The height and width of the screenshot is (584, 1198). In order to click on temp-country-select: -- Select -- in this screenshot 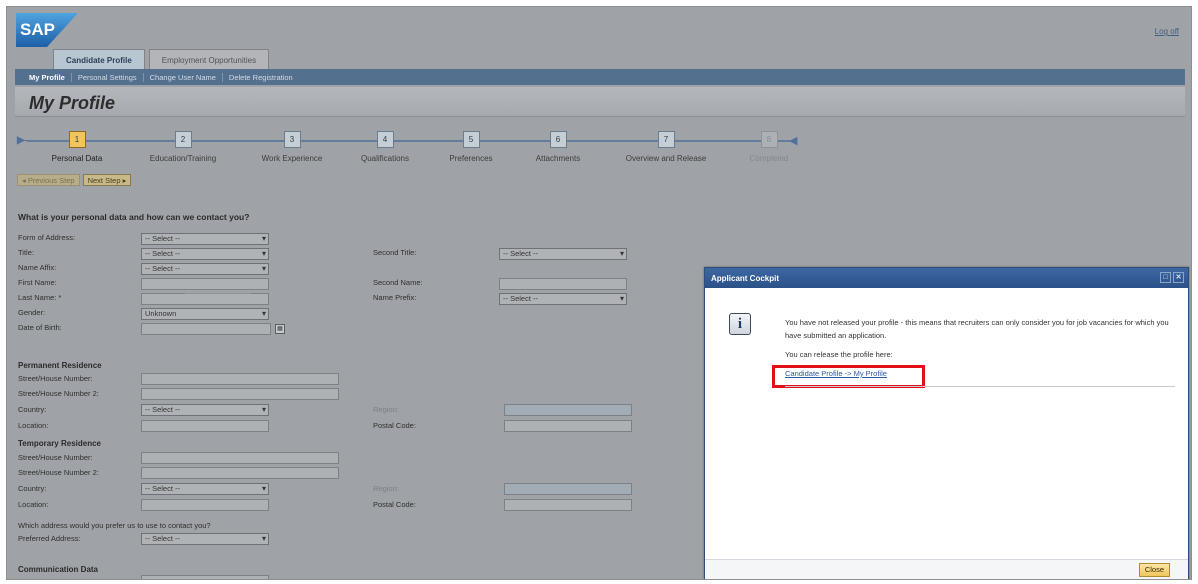, I will do `click(205, 489)`.